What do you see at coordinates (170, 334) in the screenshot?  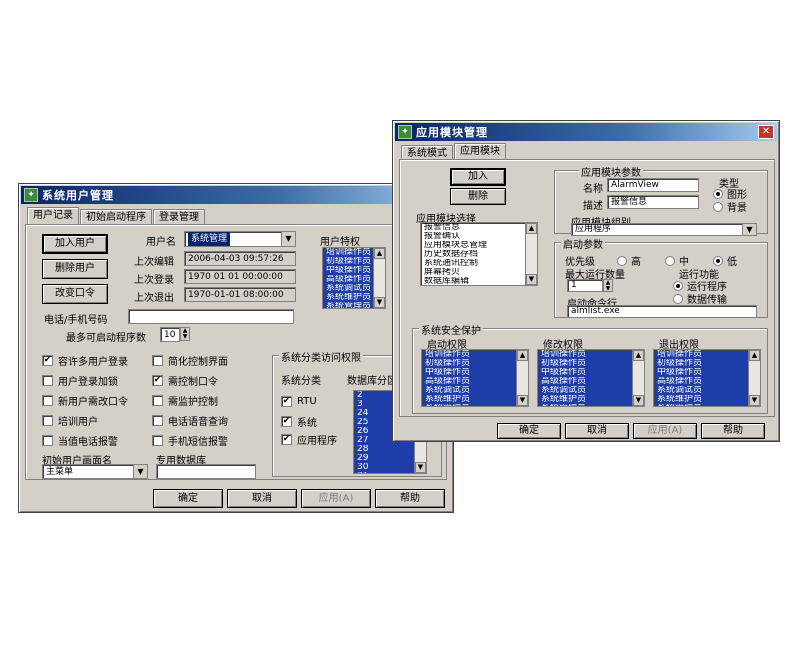 I see `max-programs-input: 10` at bounding box center [170, 334].